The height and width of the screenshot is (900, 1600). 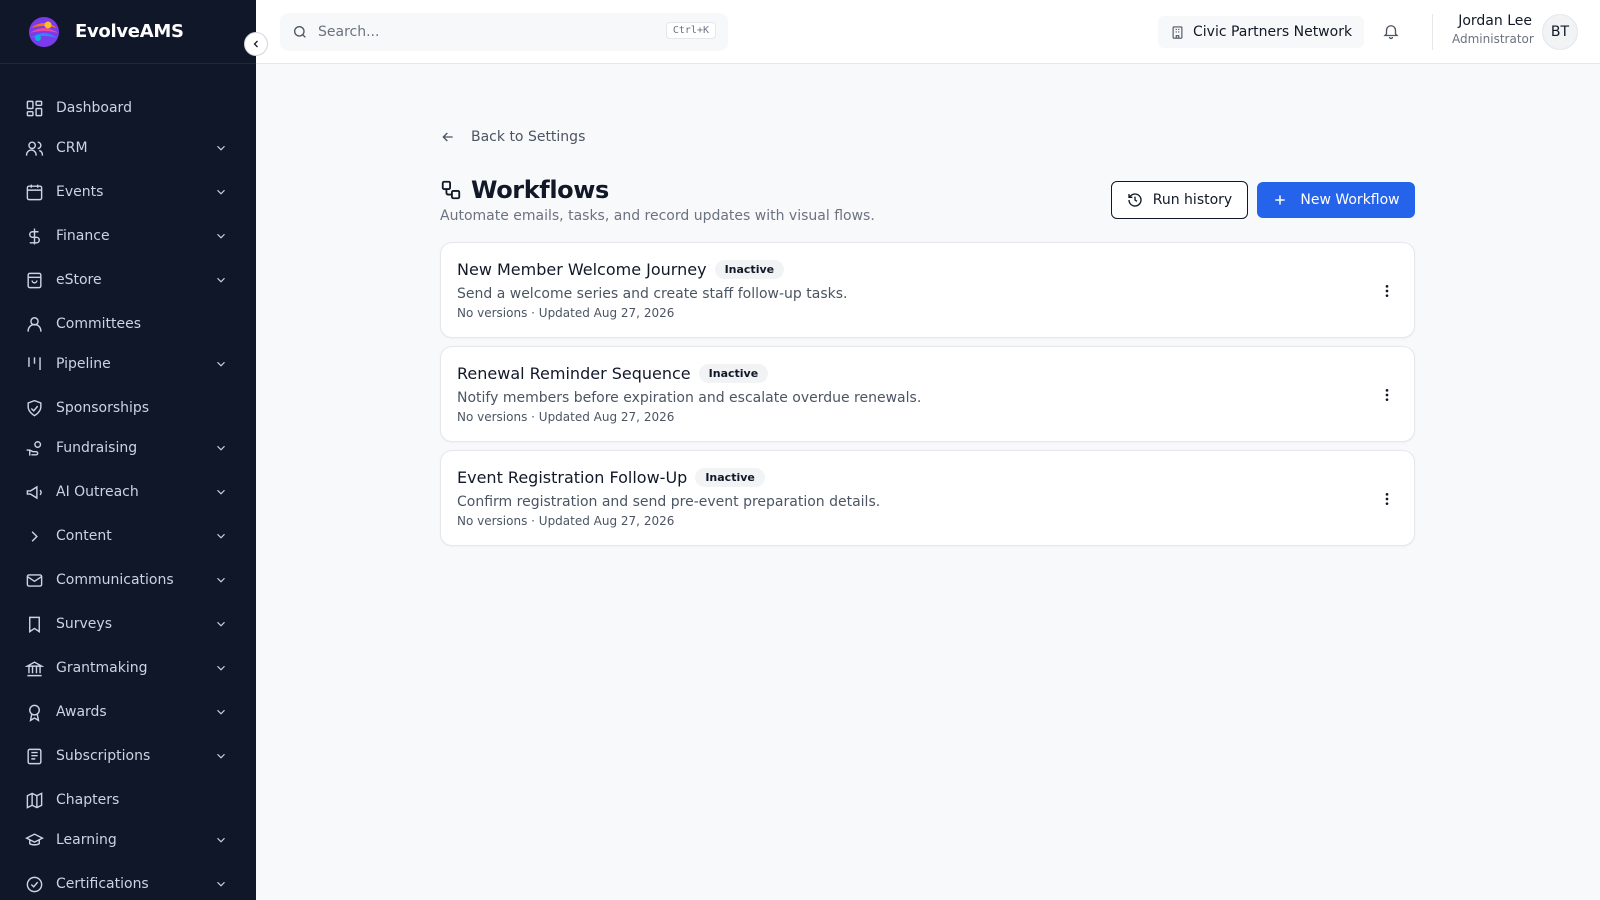 What do you see at coordinates (528, 137) in the screenshot?
I see `back-label: Back to Settings` at bounding box center [528, 137].